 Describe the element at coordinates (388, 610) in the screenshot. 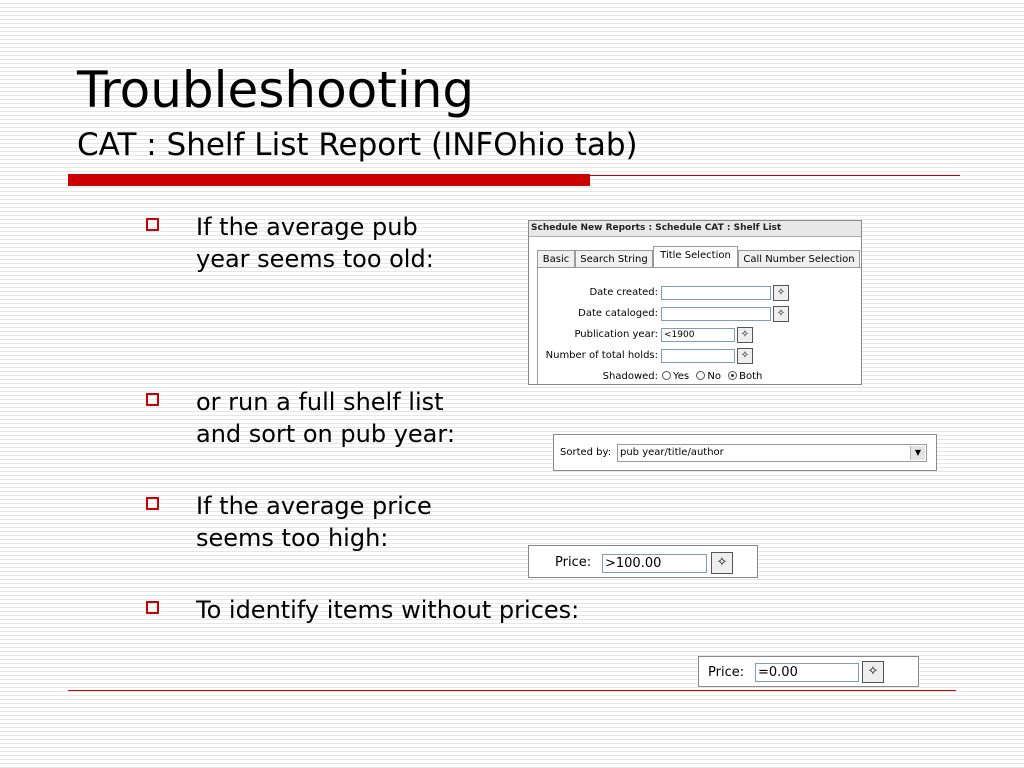

I see `bullet-text: To identify items without prices:` at that location.